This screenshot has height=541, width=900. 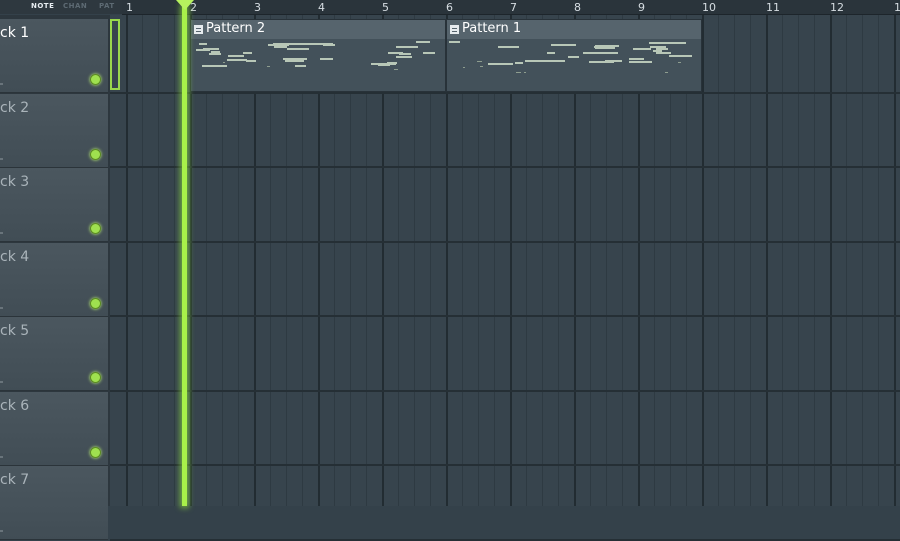 I want to click on track-name: ck 5, so click(x=15, y=331).